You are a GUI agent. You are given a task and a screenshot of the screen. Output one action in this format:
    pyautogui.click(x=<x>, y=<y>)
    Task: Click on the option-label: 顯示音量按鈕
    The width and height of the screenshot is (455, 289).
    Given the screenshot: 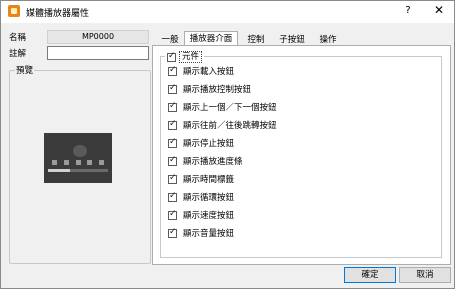 What is the action you would take?
    pyautogui.click(x=209, y=234)
    